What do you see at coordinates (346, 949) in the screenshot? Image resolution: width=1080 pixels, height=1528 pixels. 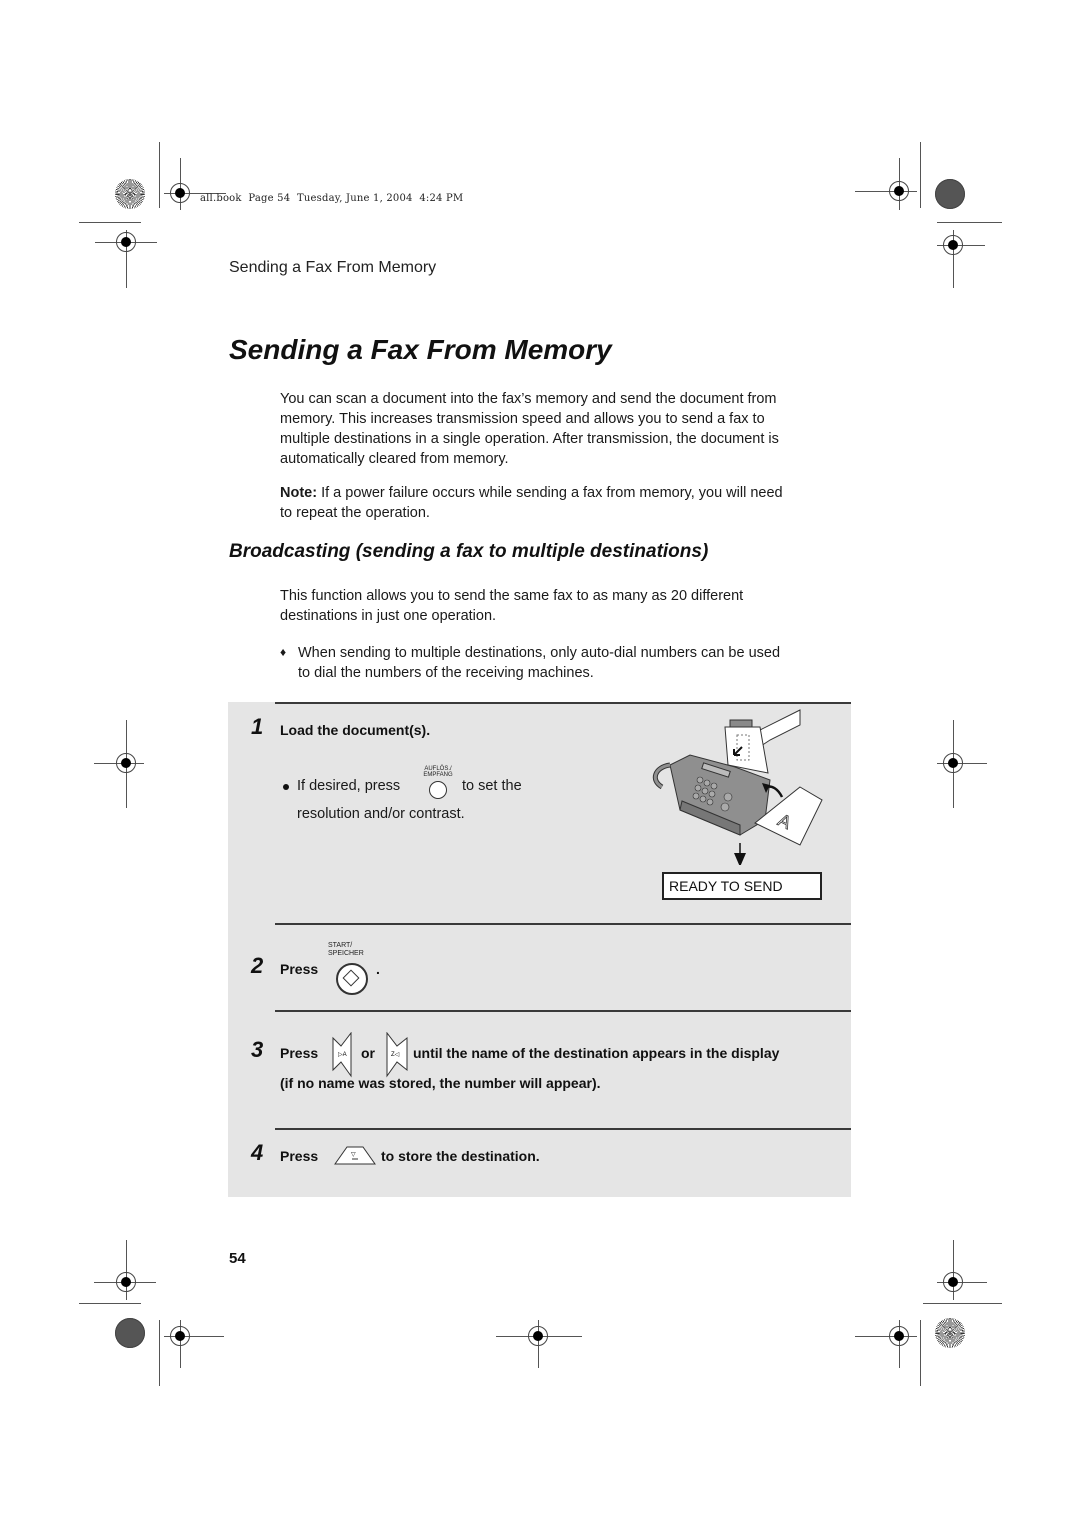 I see `button-label: START/ SPEICHER` at bounding box center [346, 949].